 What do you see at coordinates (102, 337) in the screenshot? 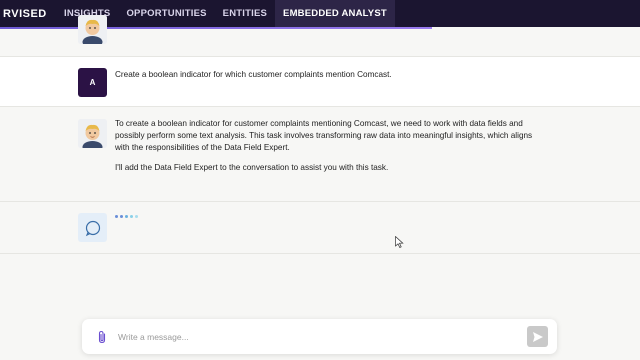
I see `paperclip-icon` at bounding box center [102, 337].